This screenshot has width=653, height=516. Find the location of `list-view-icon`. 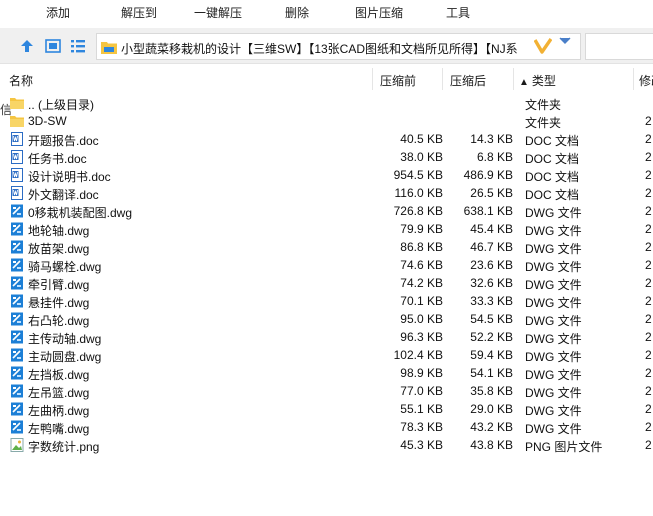

list-view-icon is located at coordinates (78, 46).